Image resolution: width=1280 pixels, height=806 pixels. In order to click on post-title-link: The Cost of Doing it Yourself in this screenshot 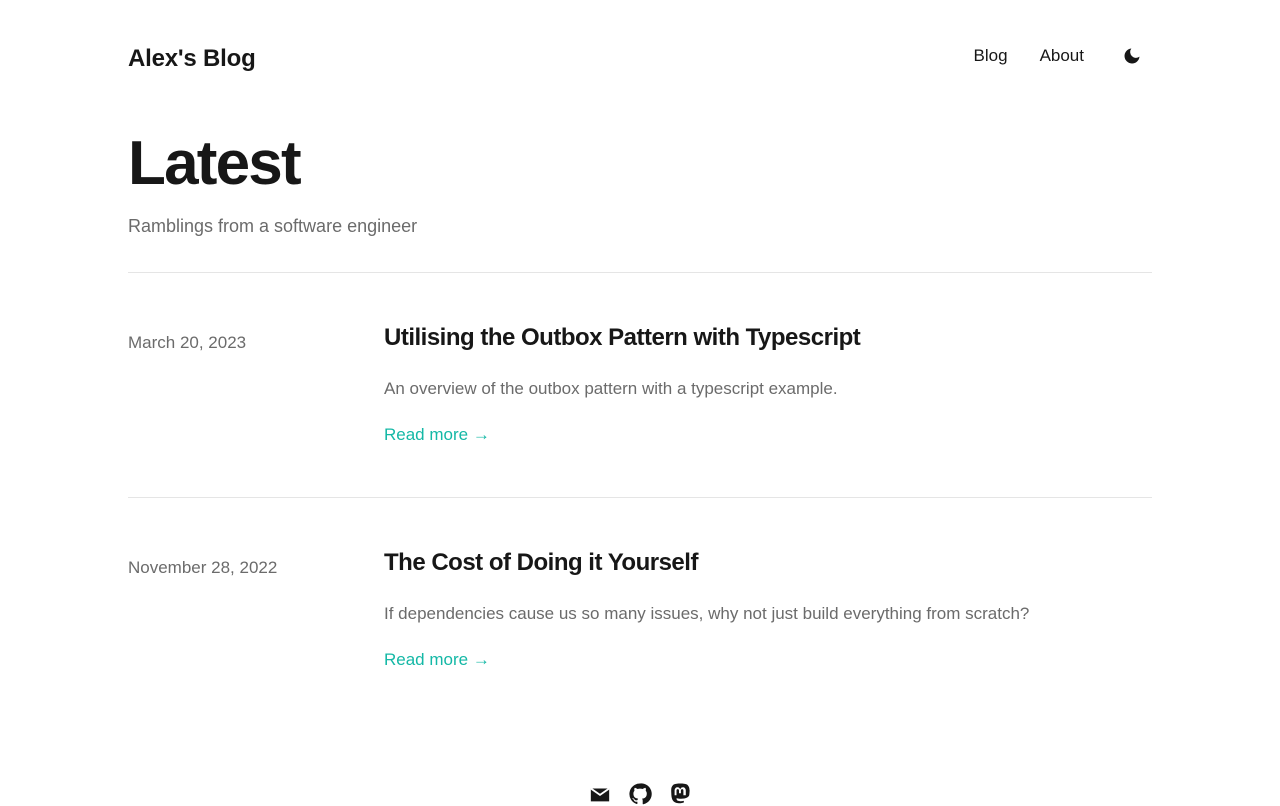, I will do `click(541, 563)`.